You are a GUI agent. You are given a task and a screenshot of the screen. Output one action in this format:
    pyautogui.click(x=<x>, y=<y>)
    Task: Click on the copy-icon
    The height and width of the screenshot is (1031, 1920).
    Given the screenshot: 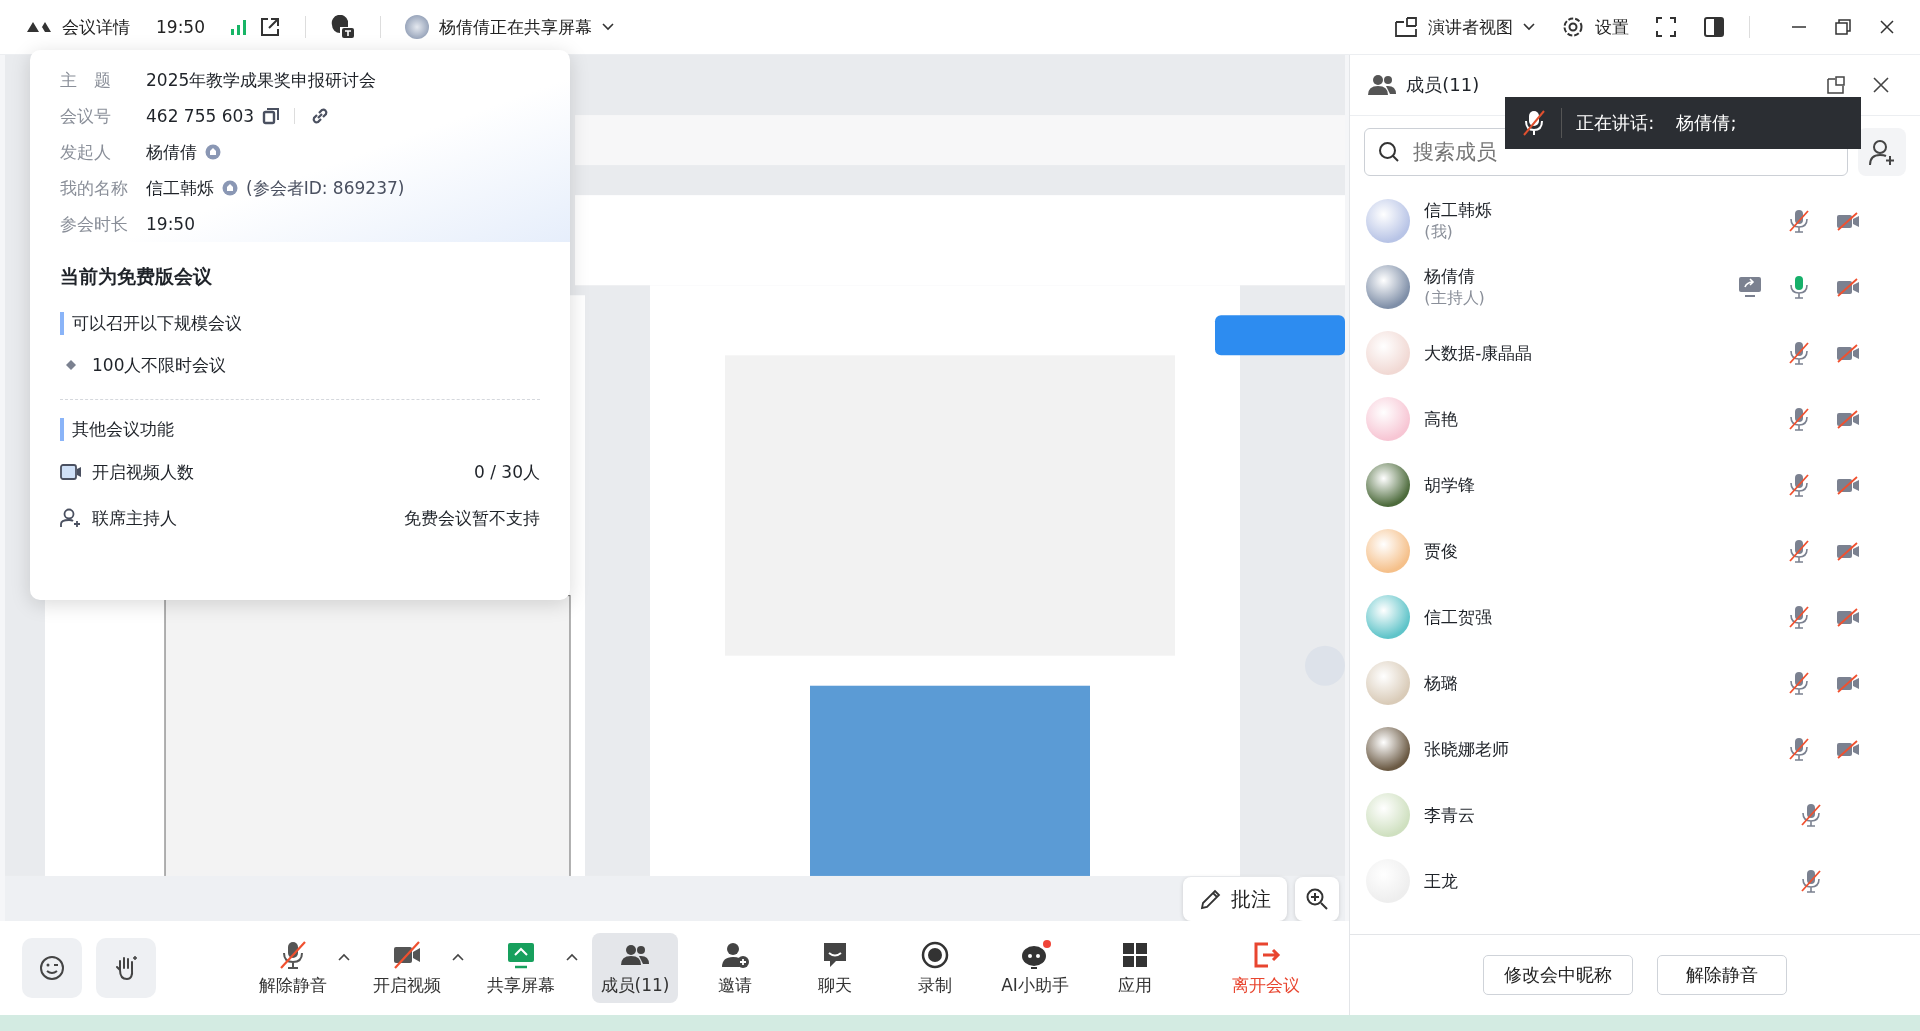 What is the action you would take?
    pyautogui.click(x=271, y=116)
    